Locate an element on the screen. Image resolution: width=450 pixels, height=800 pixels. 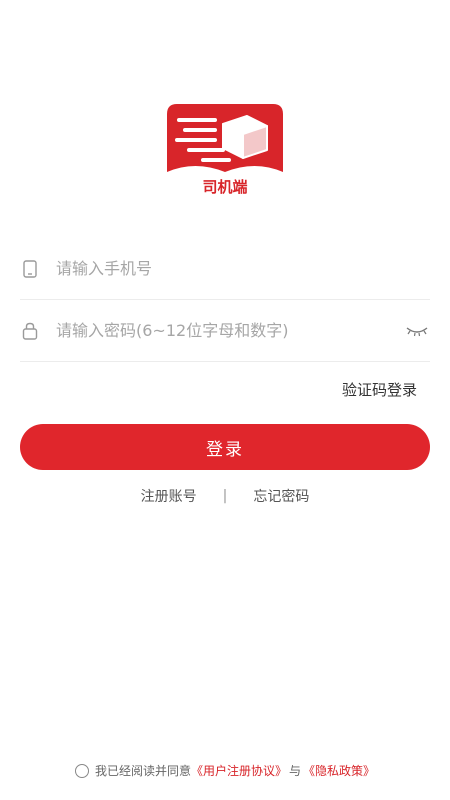
phone-icon is located at coordinates (30, 269).